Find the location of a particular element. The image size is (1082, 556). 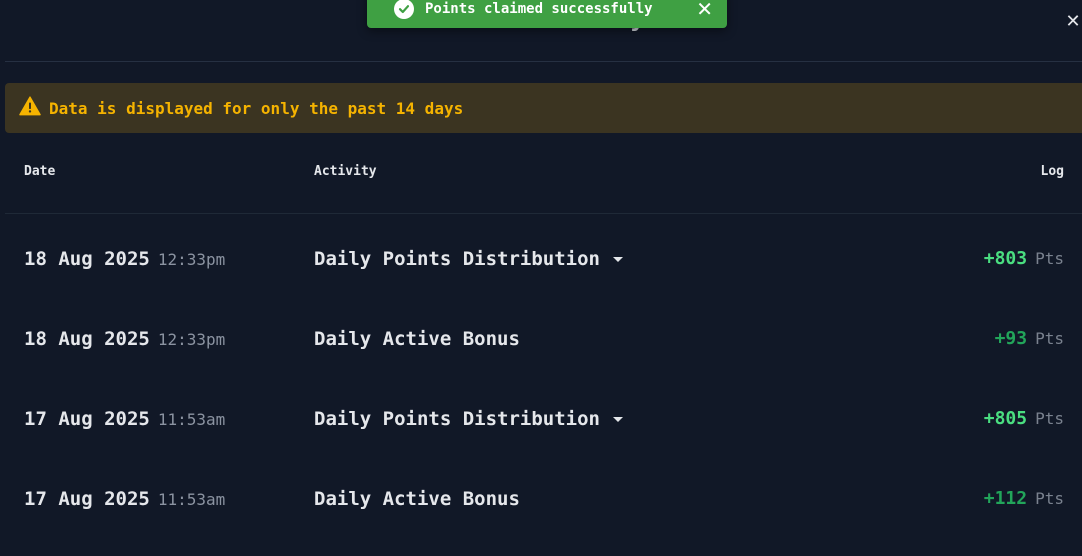

row-points-value: +803 is located at coordinates (1005, 258).